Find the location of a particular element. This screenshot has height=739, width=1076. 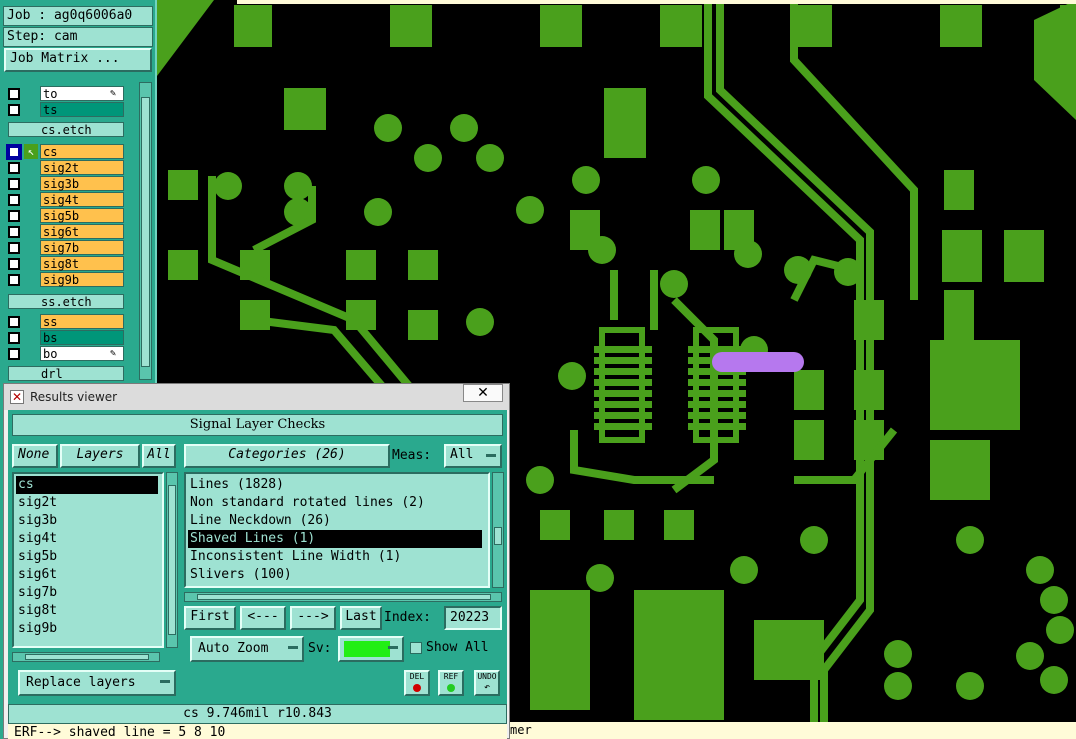

category-list-hscroll-thumb is located at coordinates (344, 597).